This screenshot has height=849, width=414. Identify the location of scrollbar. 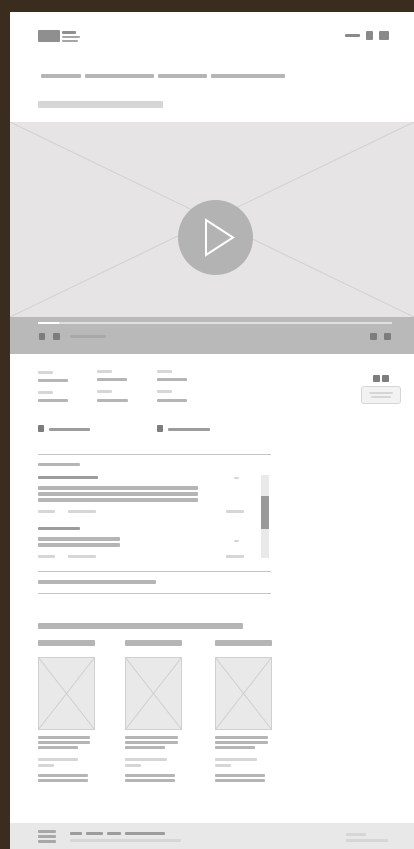
(265, 516).